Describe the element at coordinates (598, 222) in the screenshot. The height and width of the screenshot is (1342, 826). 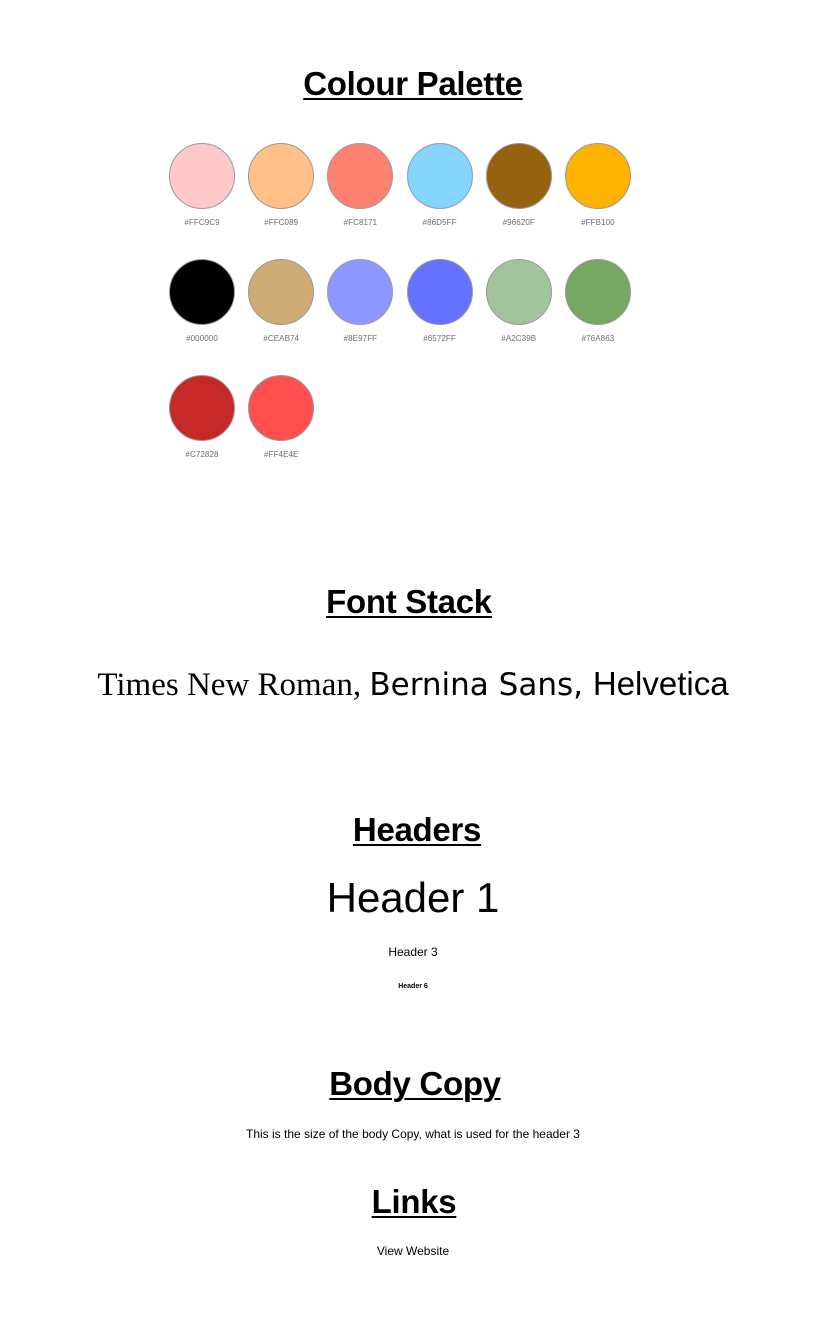
I see `swatch-hex-label: #FFB100` at that location.